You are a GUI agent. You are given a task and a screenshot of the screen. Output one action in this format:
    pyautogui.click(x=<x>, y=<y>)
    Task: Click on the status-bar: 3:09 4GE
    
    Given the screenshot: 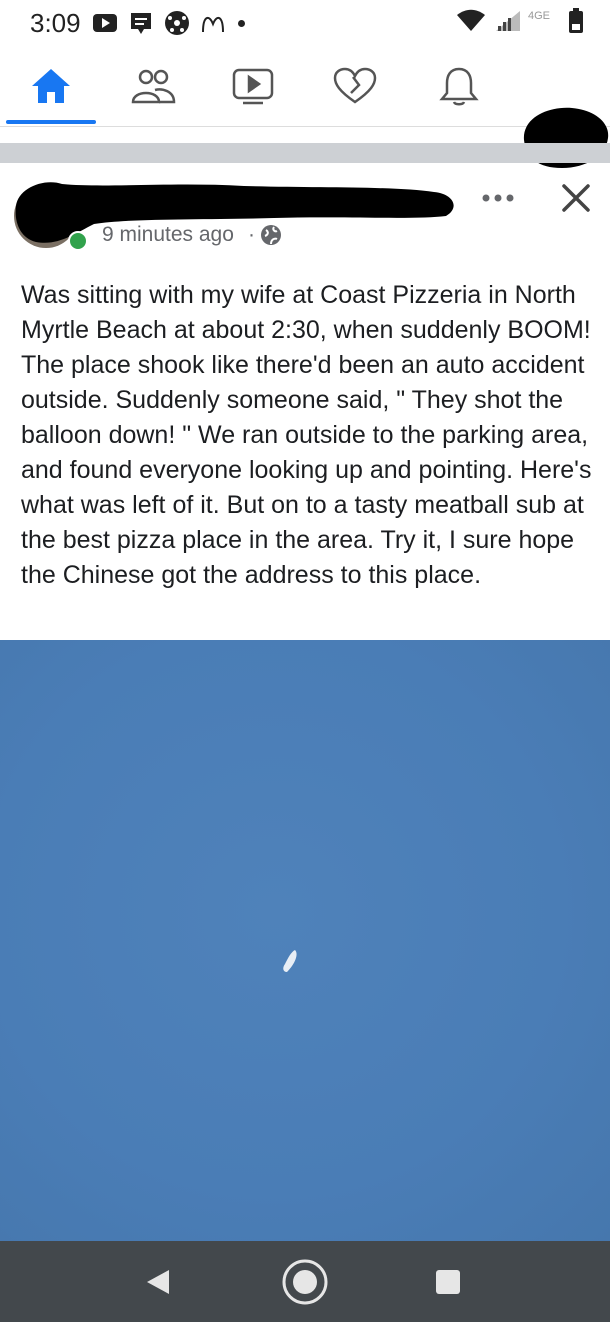 What is the action you would take?
    pyautogui.click(x=305, y=22)
    